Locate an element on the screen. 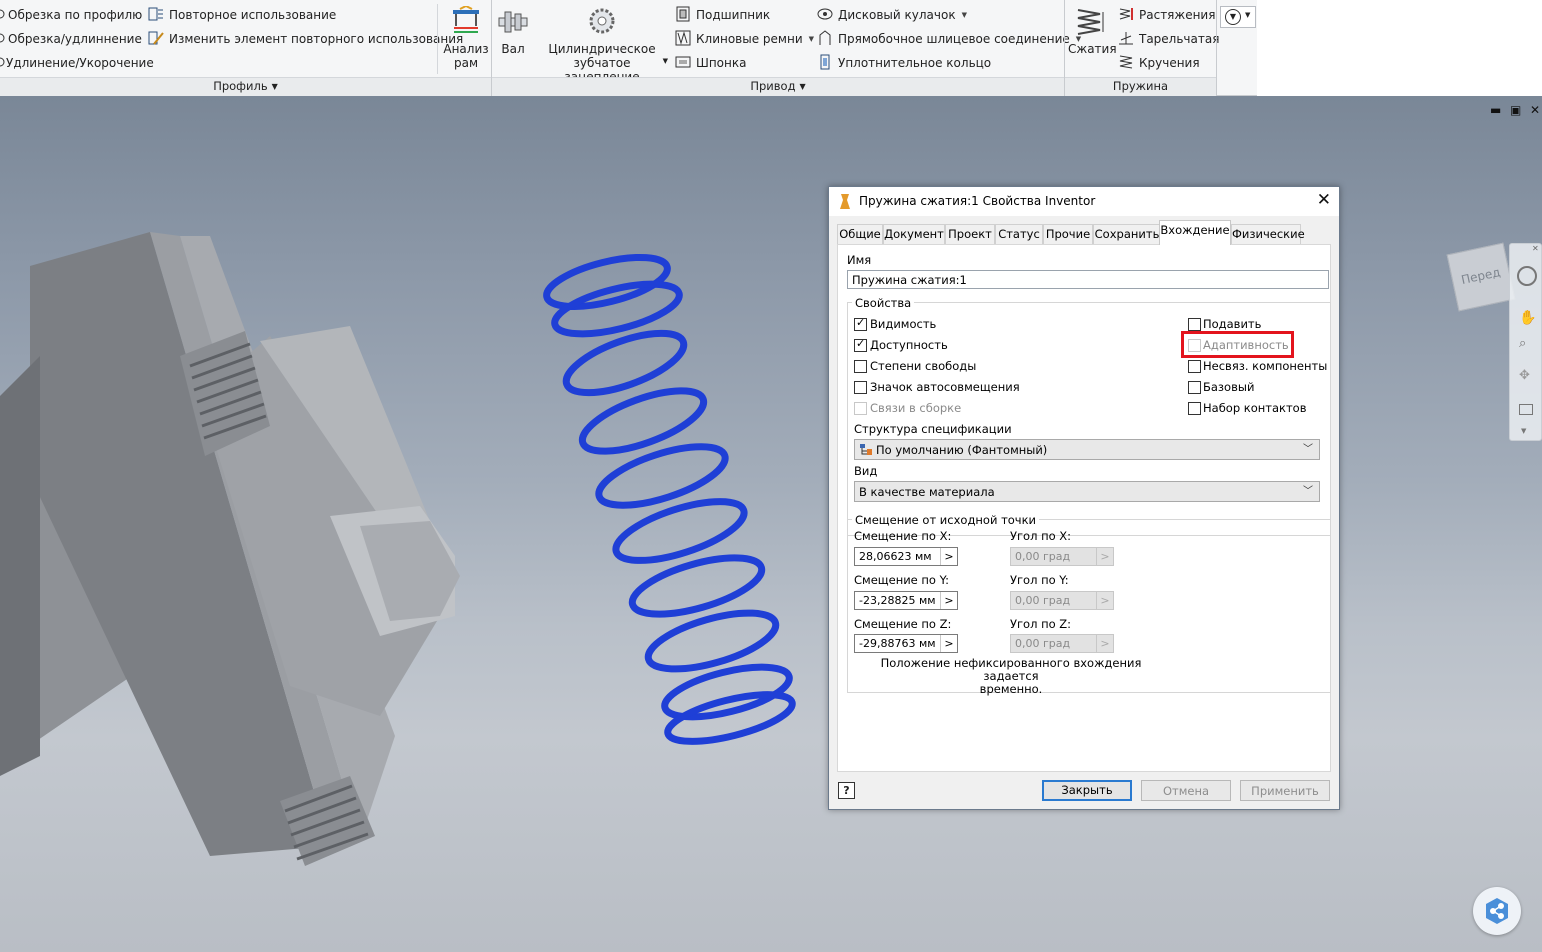 The width and height of the screenshot is (1542, 952). tab-general: Общие is located at coordinates (860, 234).